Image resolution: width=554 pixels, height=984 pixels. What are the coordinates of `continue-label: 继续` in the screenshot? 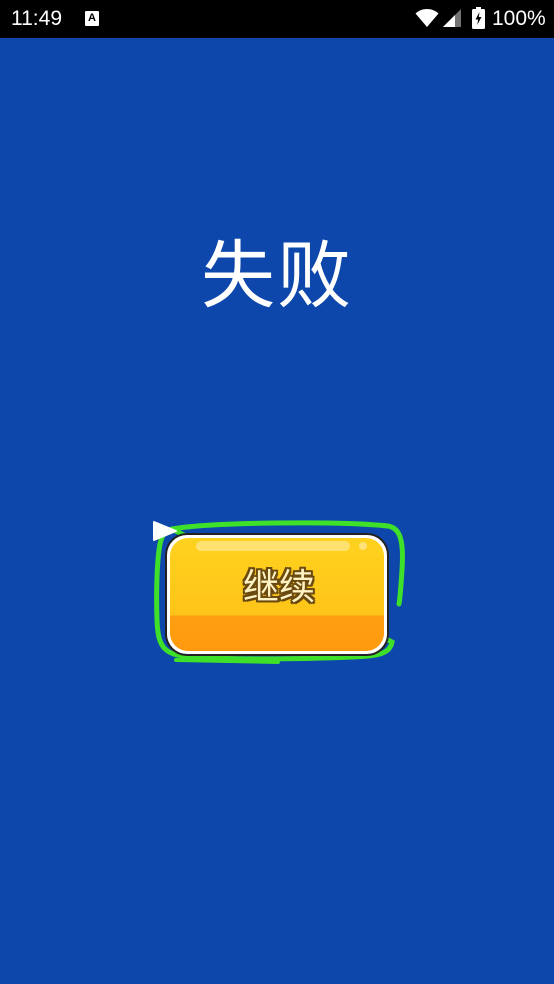 It's located at (278, 587).